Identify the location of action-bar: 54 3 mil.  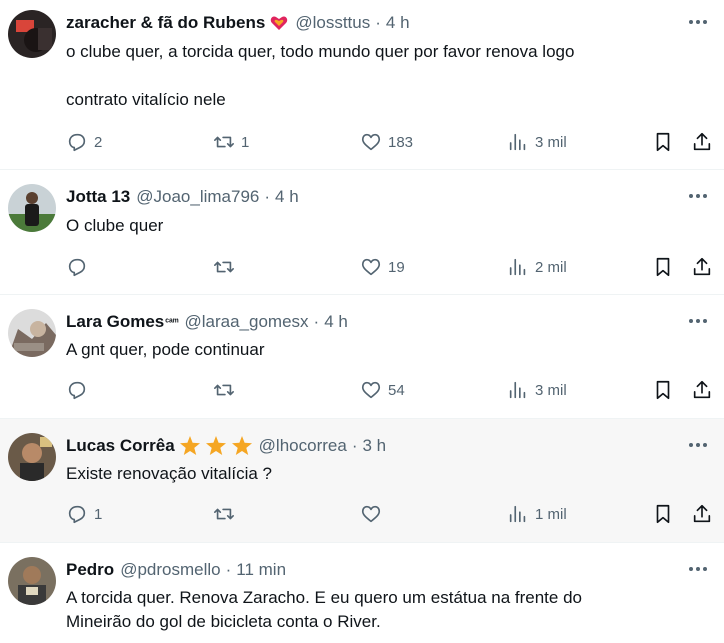
(362, 390).